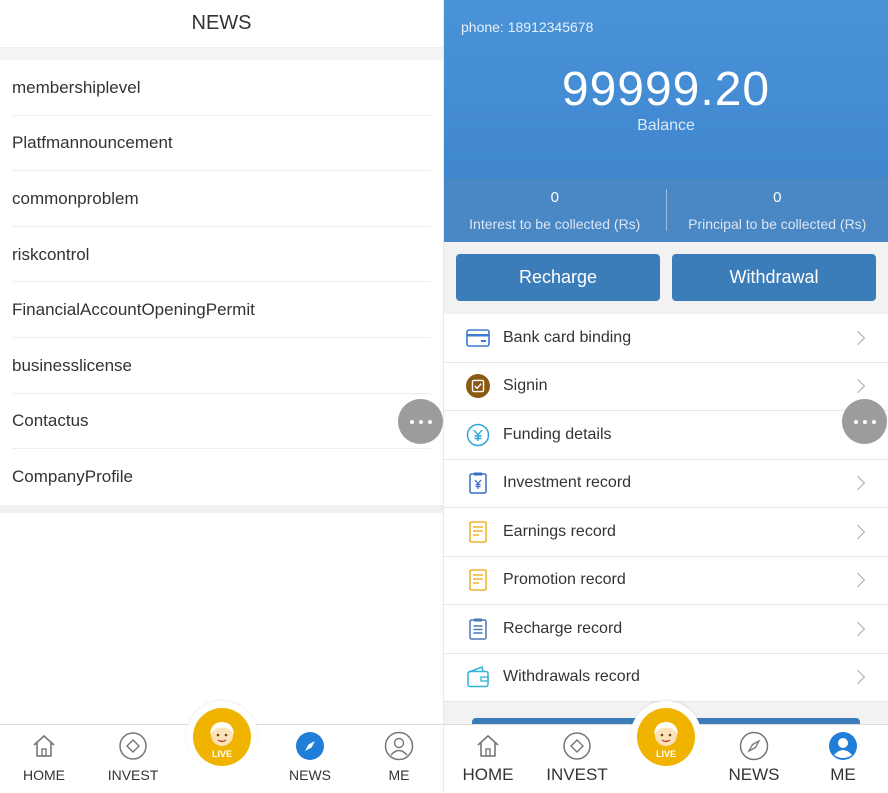 The width and height of the screenshot is (888, 793). I want to click on interest-stat: 0 Interest to be collected (Rs), so click(555, 210).